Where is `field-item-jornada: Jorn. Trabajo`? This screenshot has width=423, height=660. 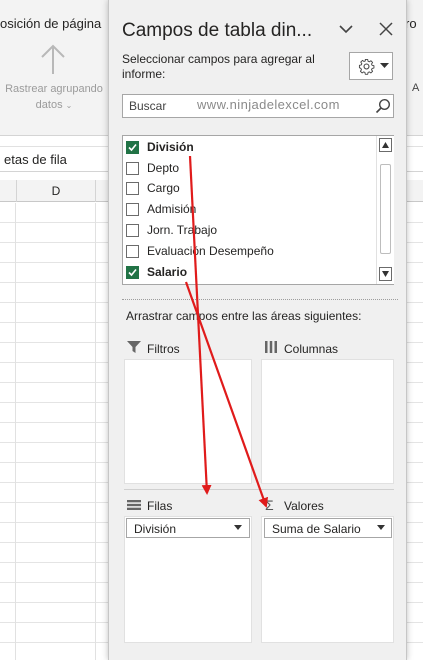
field-item-jornada: Jorn. Trabajo is located at coordinates (248, 230).